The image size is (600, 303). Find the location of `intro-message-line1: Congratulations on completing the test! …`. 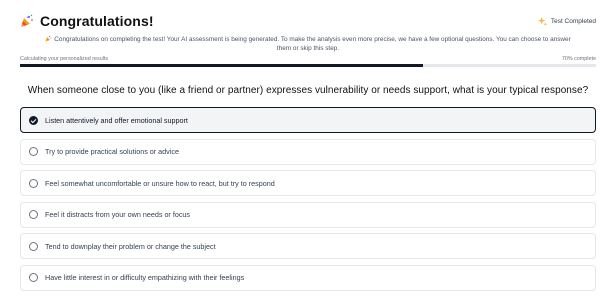

intro-message-line1: Congratulations on completing the test! … is located at coordinates (312, 39).